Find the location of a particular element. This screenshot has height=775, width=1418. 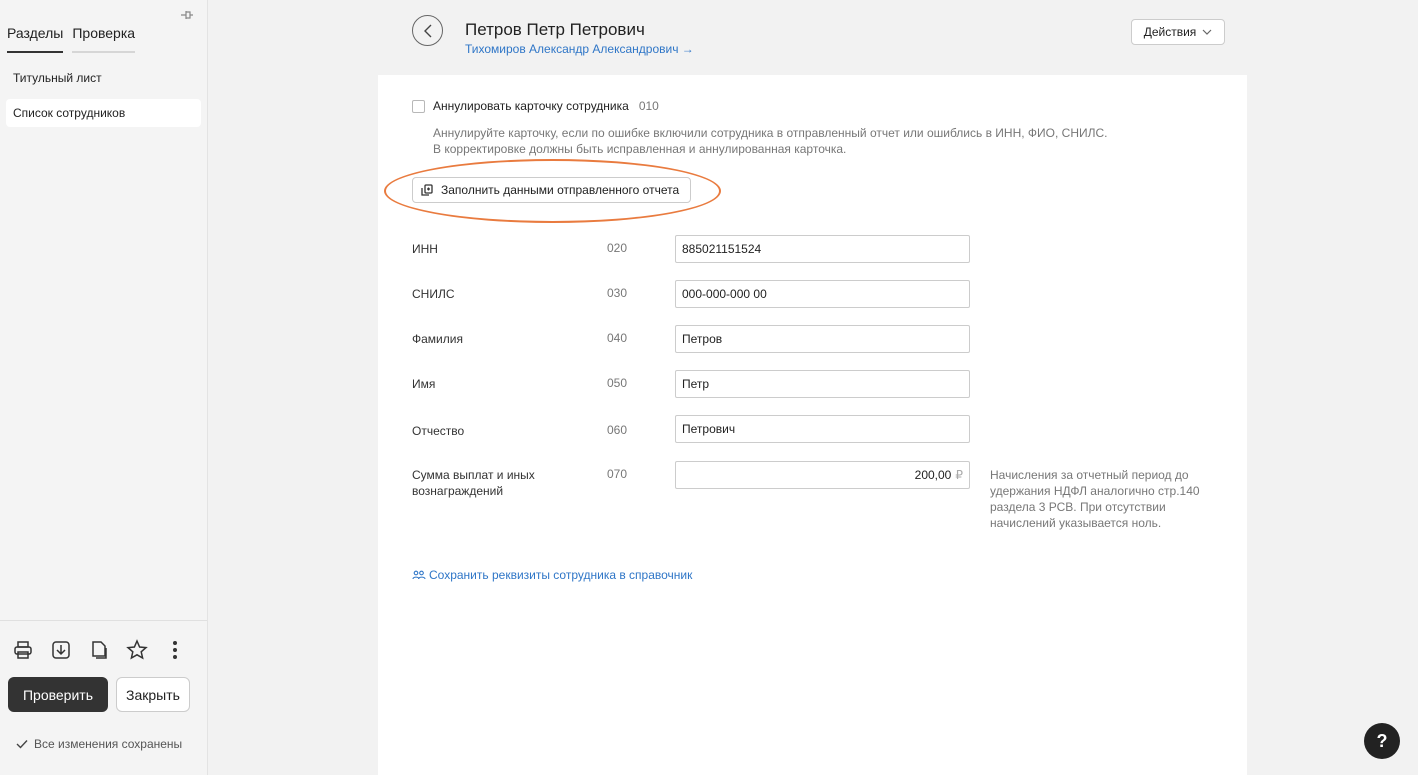

ruble-icon: ₽ is located at coordinates (959, 475).